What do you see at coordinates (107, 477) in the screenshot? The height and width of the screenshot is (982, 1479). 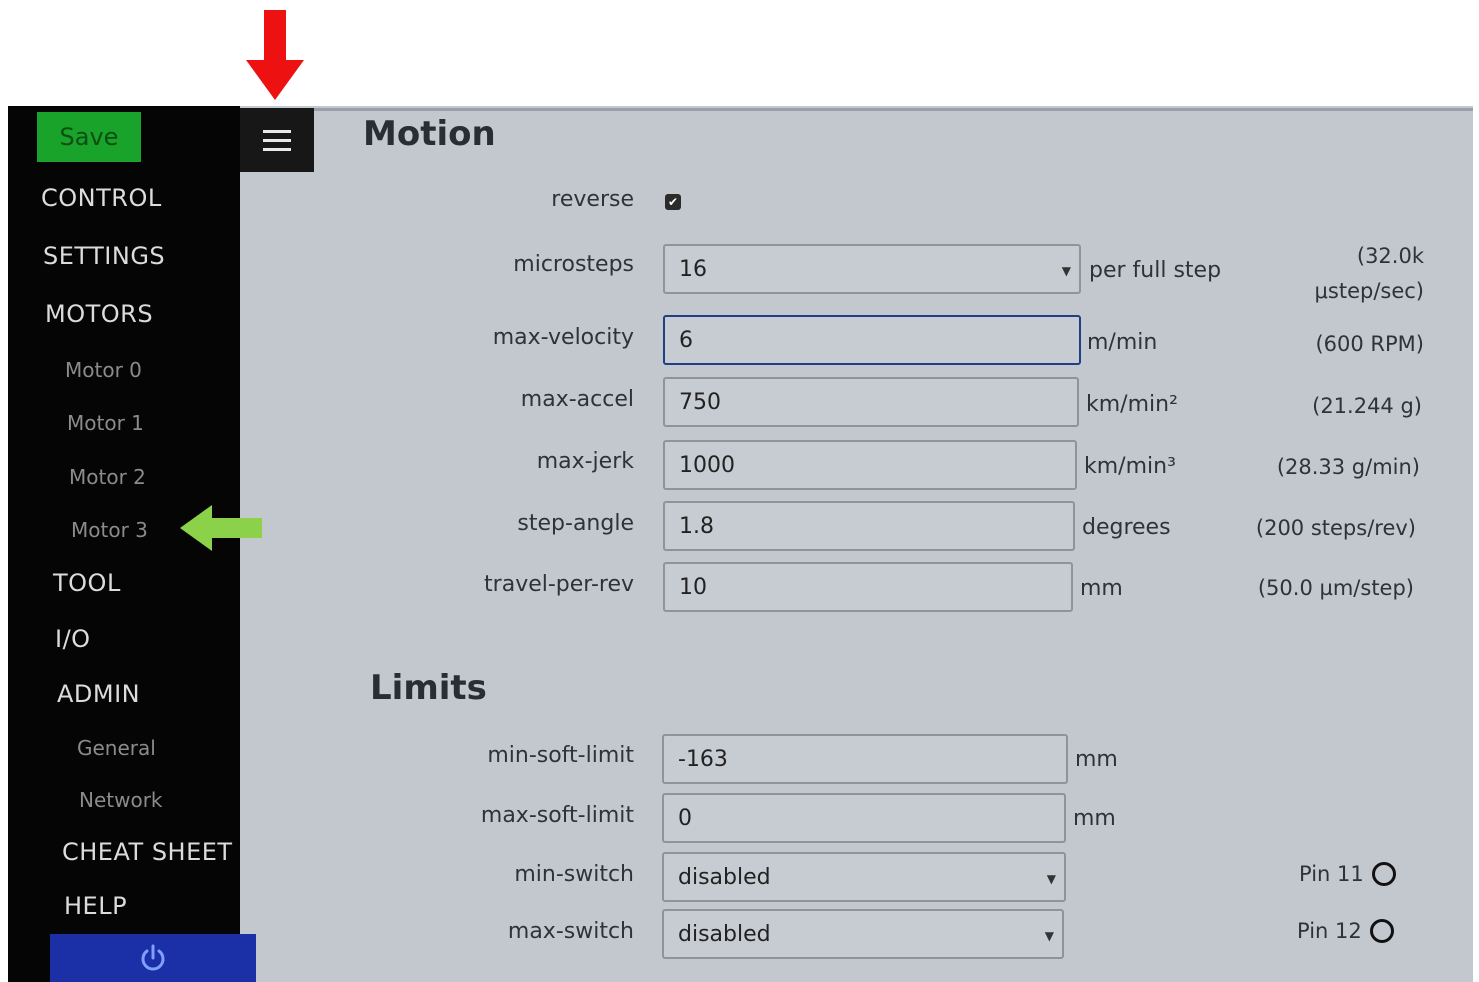 I see `nav-motor-2: Motor 2` at bounding box center [107, 477].